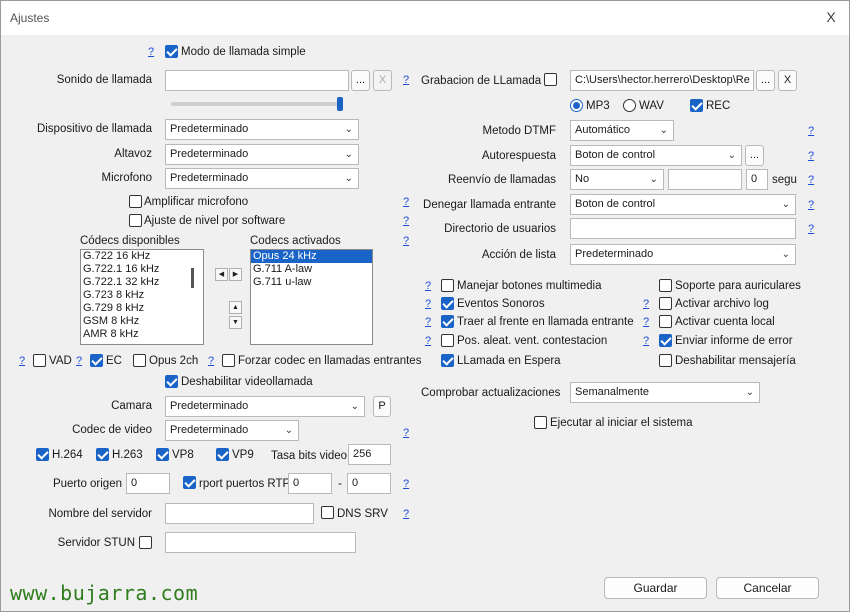 This screenshot has width=850, height=612. Describe the element at coordinates (811, 205) in the screenshot. I see `help-link-deny: ?` at that location.